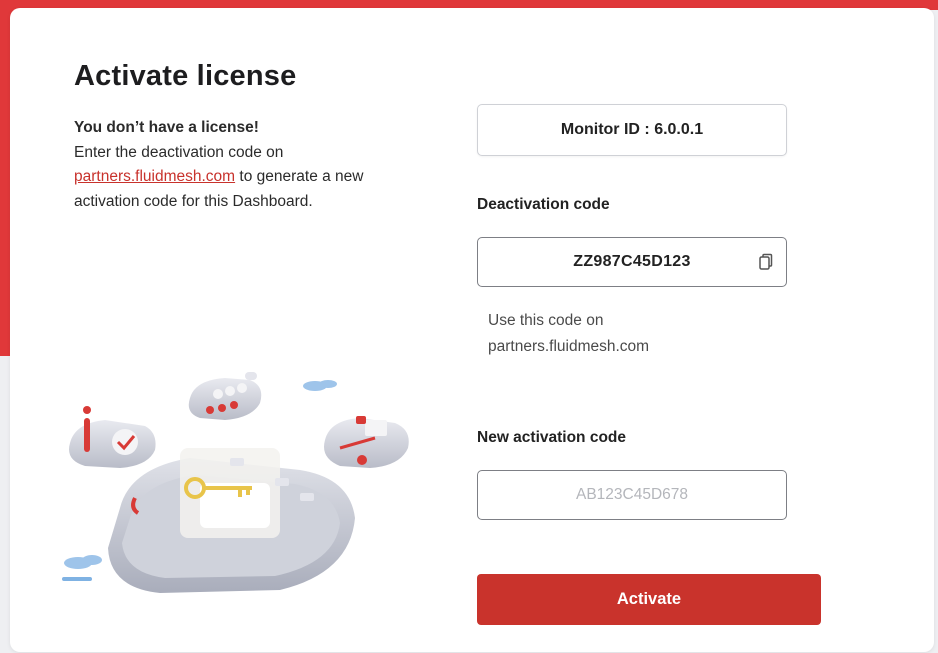  What do you see at coordinates (543, 204) in the screenshot?
I see `deactivation-code-label: Deactivation code` at bounding box center [543, 204].